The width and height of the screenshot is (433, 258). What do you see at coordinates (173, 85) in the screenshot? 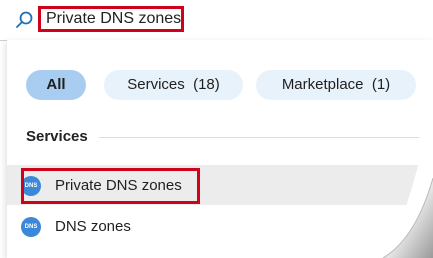
I see `filter-services-pill: Services (18)` at bounding box center [173, 85].